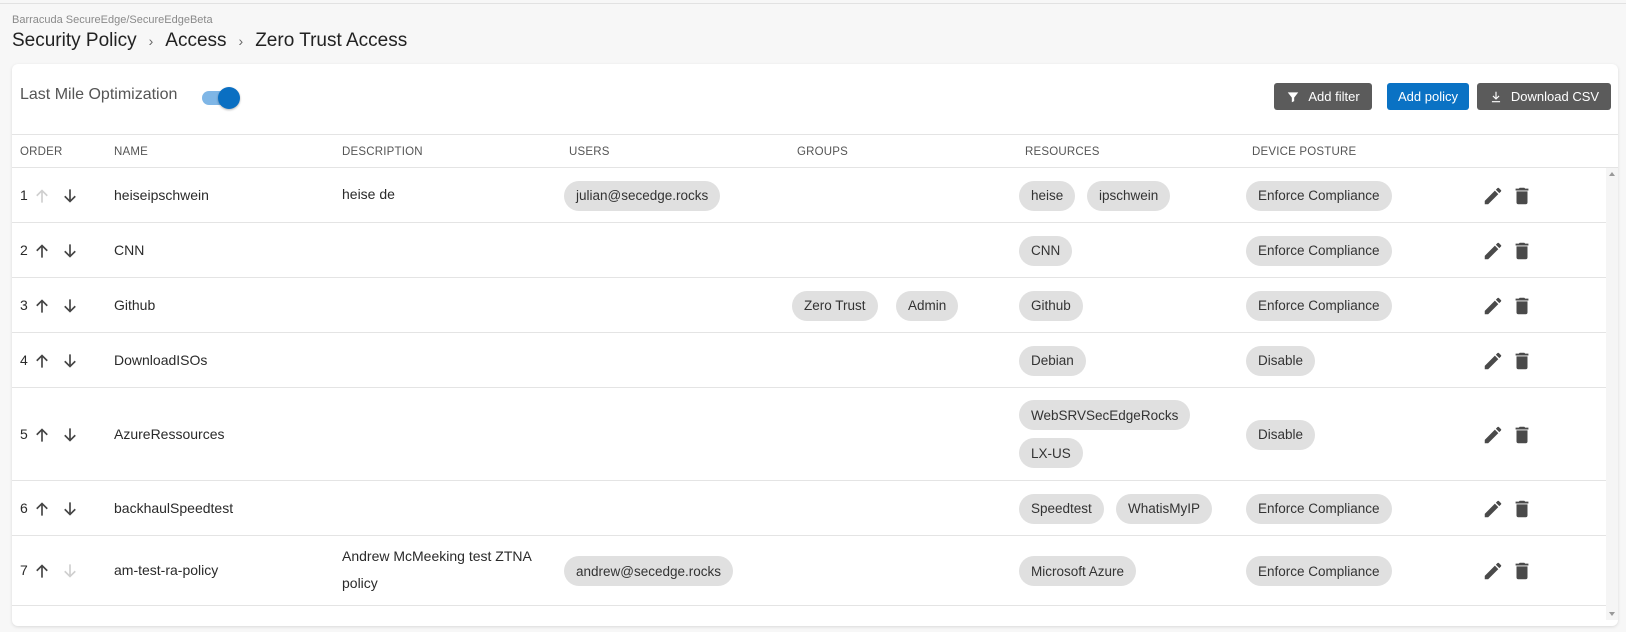 The width and height of the screenshot is (1626, 632). What do you see at coordinates (1046, 250) in the screenshot?
I see `resource-chip: CNN` at bounding box center [1046, 250].